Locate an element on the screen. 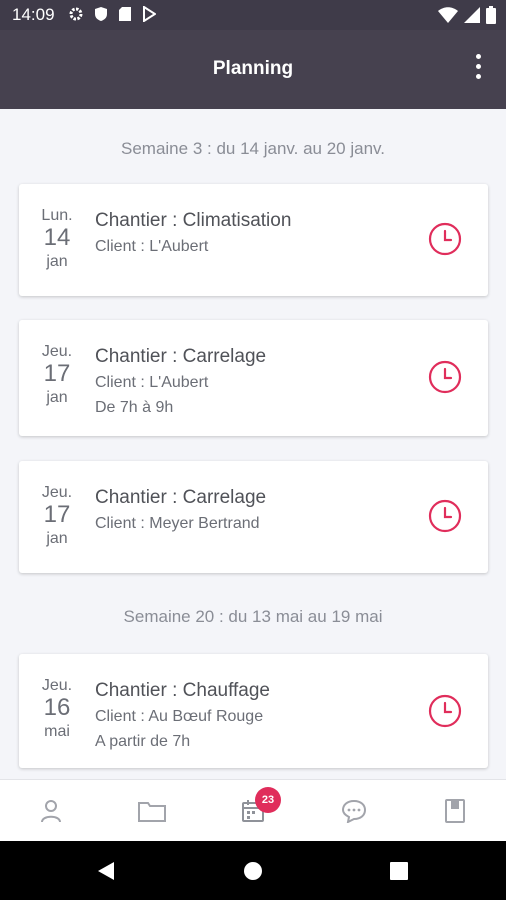 Image resolution: width=506 pixels, height=900 pixels. home-button is located at coordinates (253, 870).